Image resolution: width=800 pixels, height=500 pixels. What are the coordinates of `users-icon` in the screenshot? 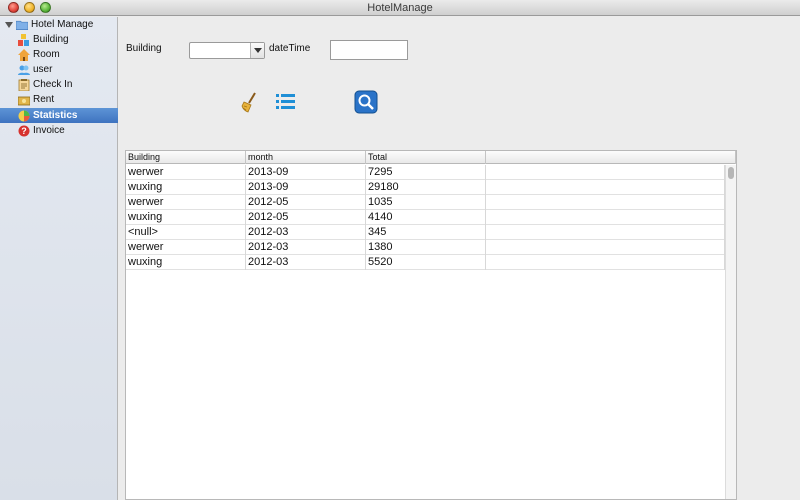 It's located at (24, 70).